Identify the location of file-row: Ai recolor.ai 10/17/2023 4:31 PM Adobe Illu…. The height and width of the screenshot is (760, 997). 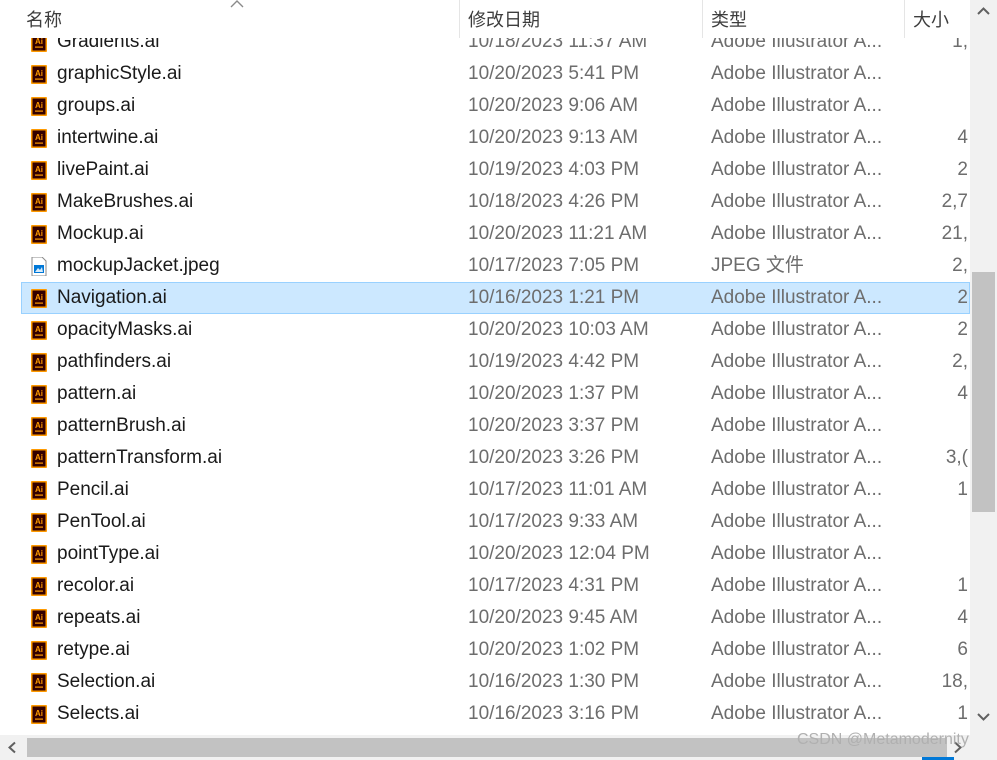
(495, 586).